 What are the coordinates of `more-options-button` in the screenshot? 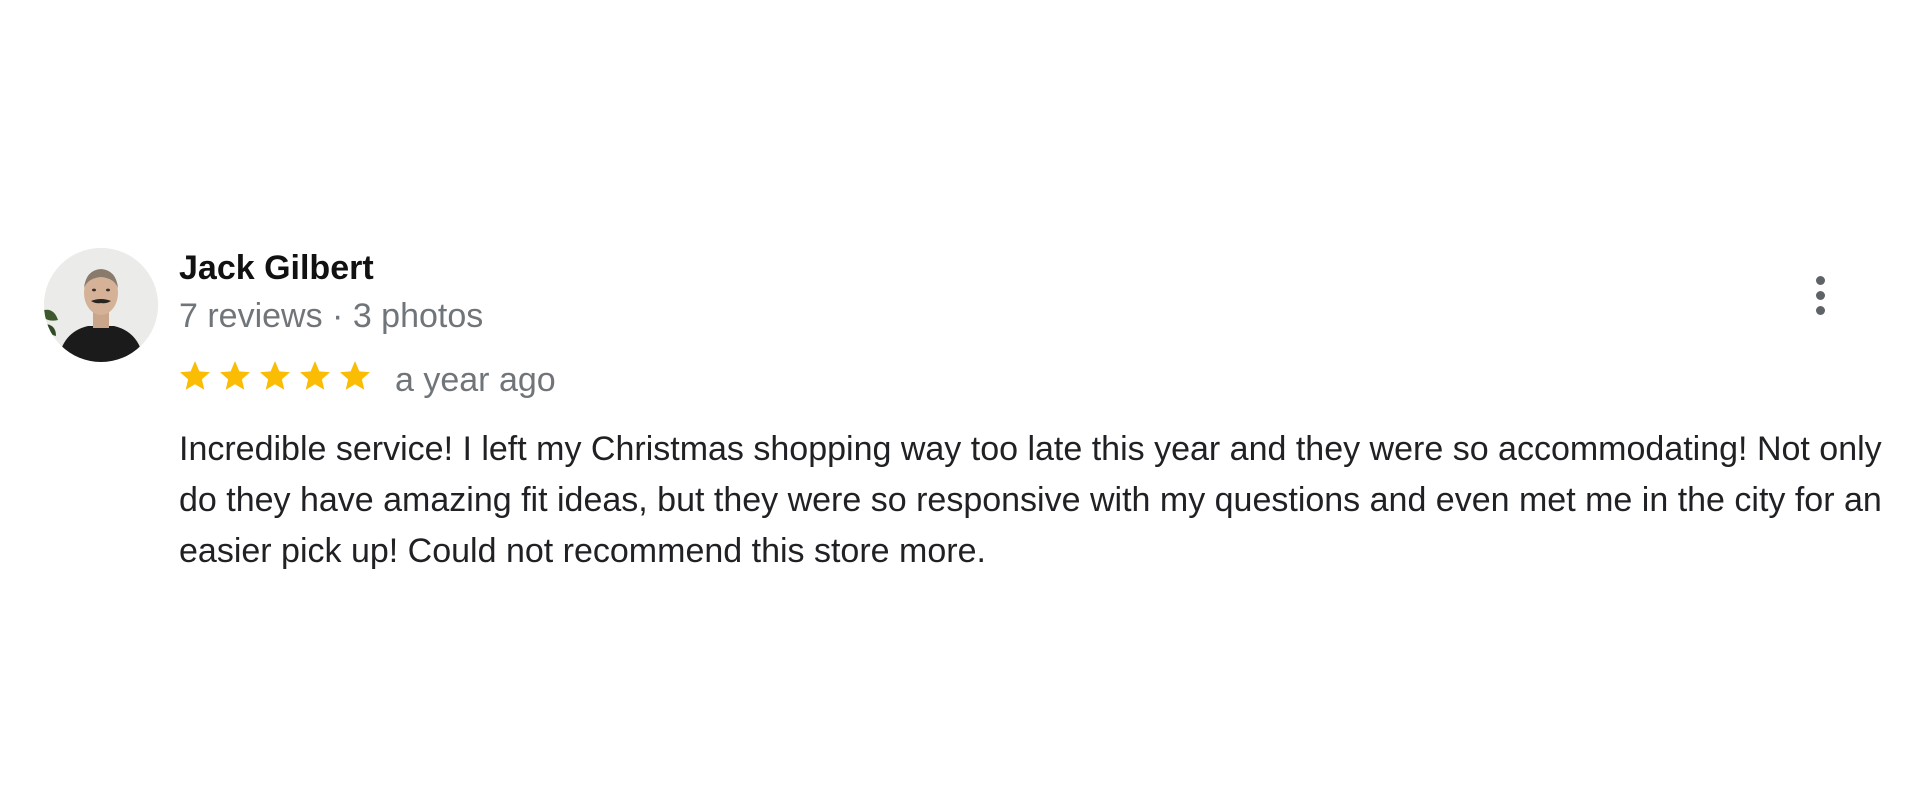 It's located at (1820, 295).